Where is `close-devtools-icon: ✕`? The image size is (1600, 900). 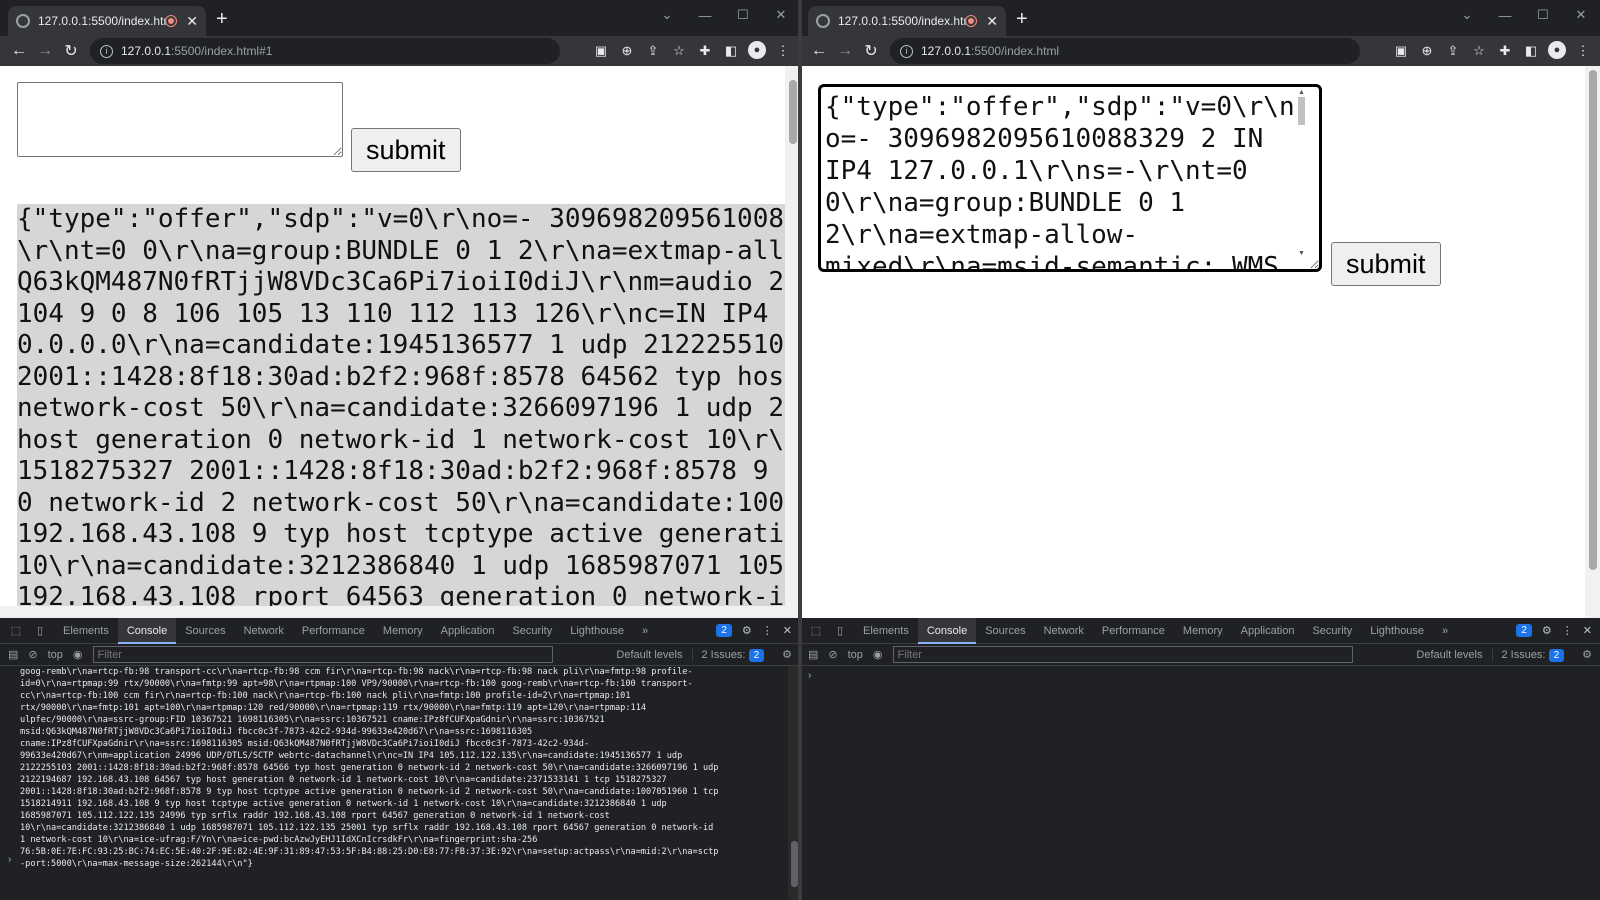 close-devtools-icon: ✕ is located at coordinates (1587, 630).